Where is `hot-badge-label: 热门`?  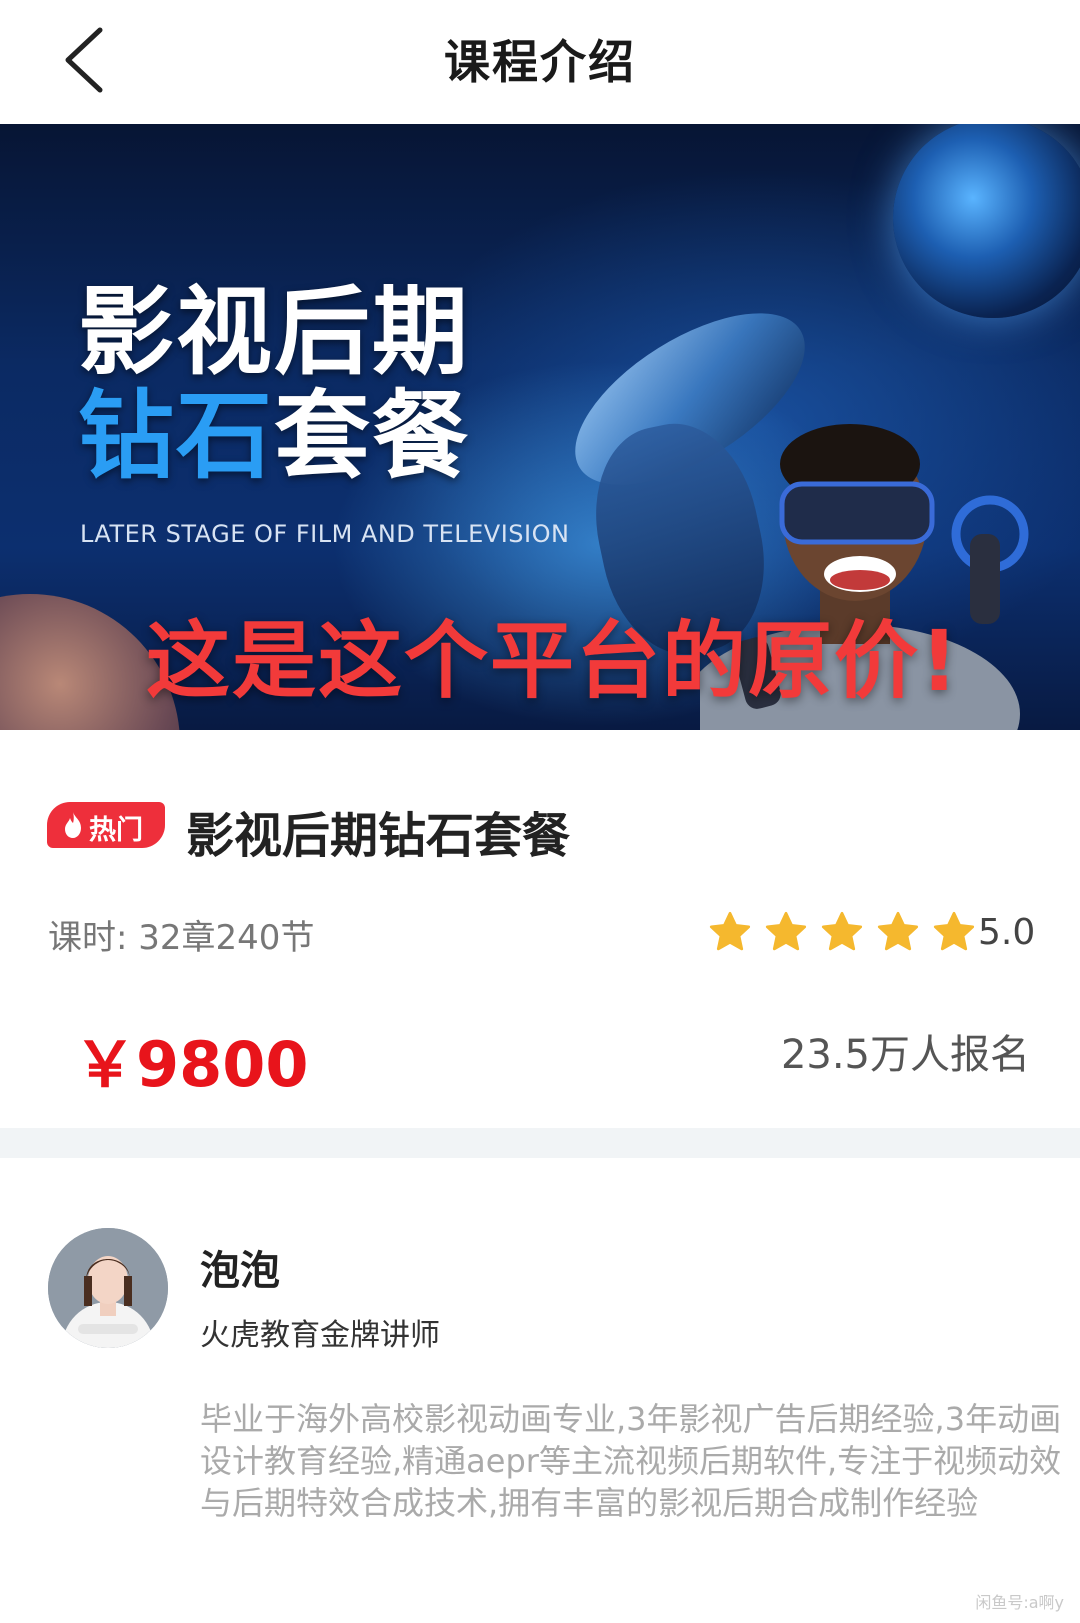
hot-badge-label: 热门 is located at coordinates (116, 830).